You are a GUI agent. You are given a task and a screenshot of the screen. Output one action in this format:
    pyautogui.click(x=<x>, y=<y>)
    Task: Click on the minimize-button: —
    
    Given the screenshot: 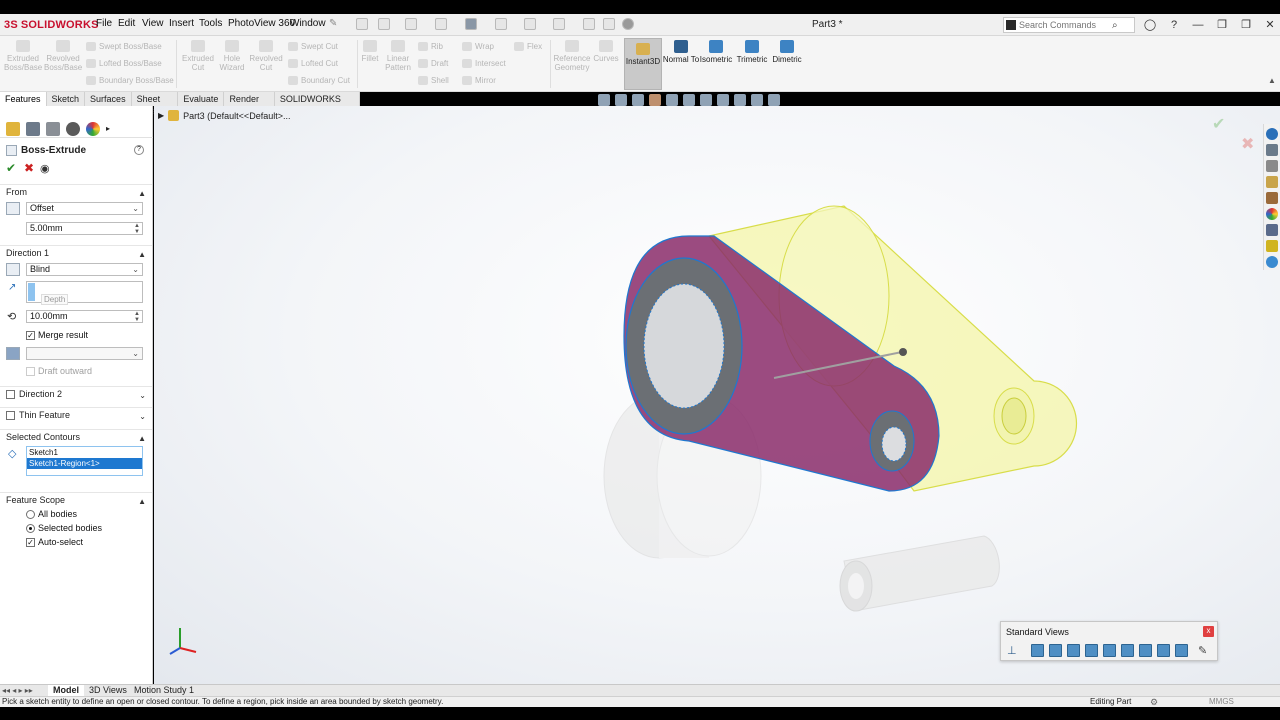 What is the action you would take?
    pyautogui.click(x=1198, y=25)
    